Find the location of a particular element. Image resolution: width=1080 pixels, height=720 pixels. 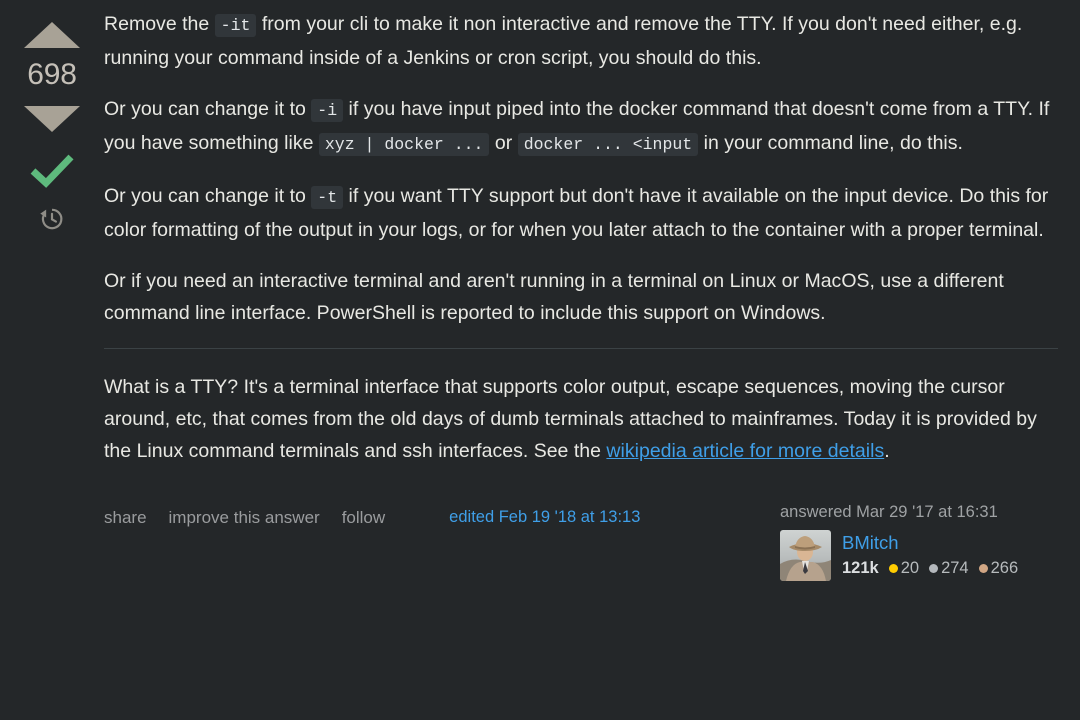

silver-badge-count: 274 is located at coordinates (955, 568).